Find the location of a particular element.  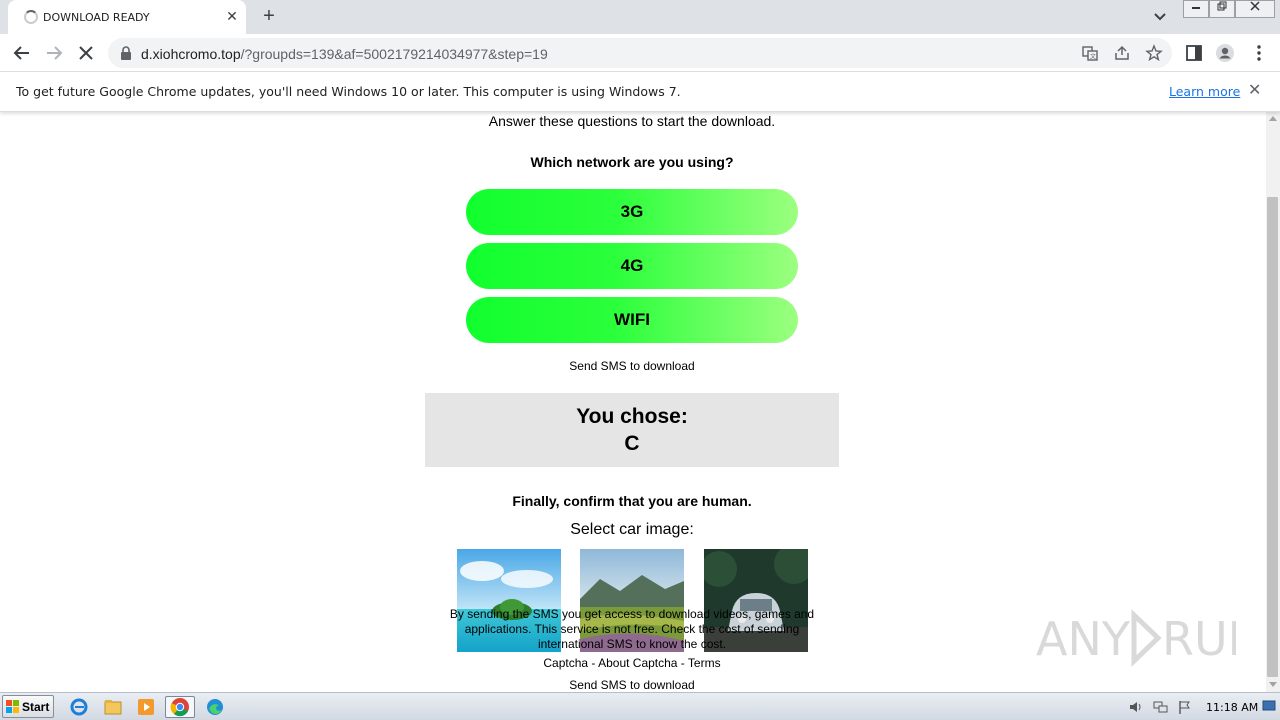

minimize-button is located at coordinates (1196, 9).